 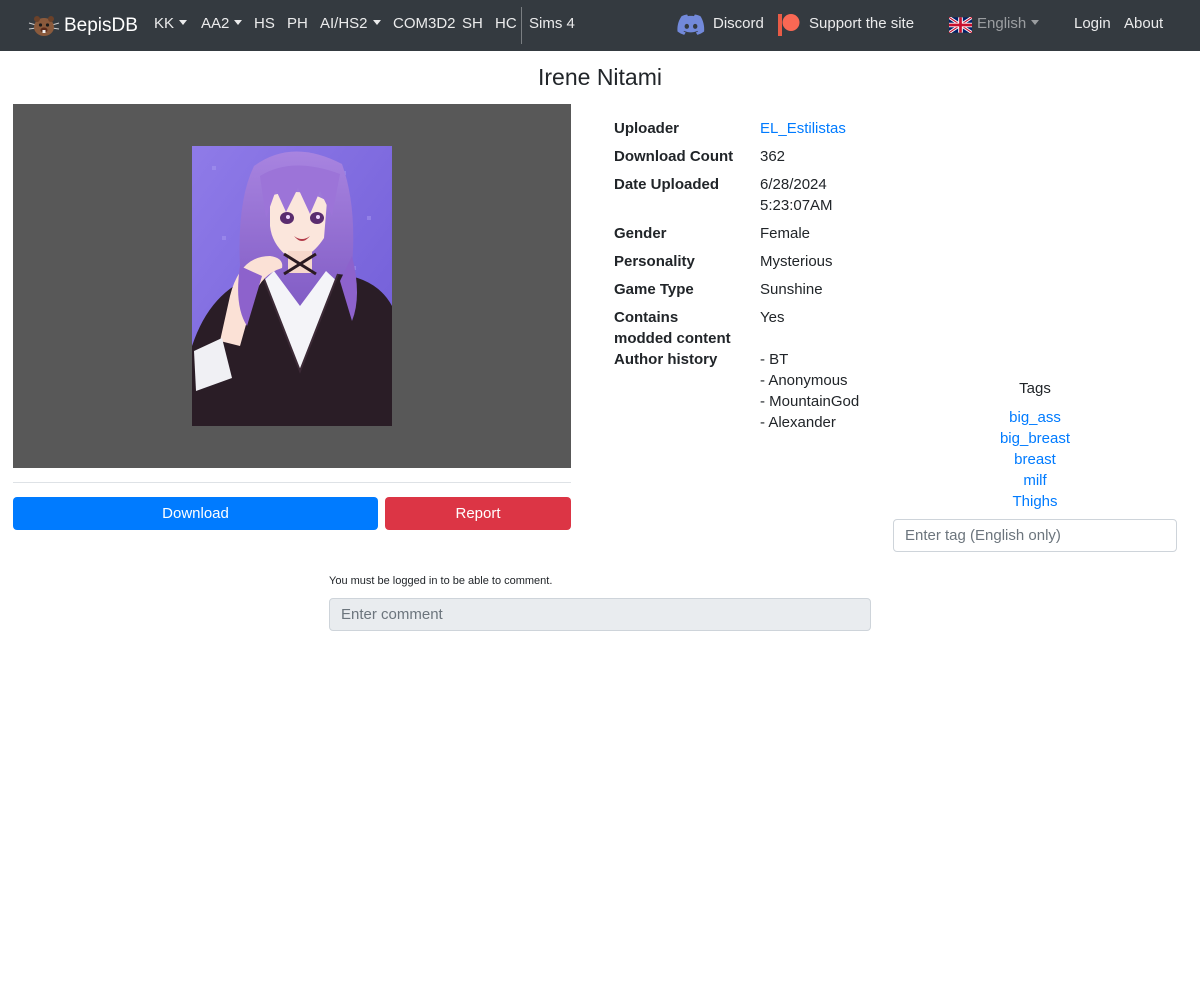 I want to click on discord-link: Discord, so click(x=738, y=23).